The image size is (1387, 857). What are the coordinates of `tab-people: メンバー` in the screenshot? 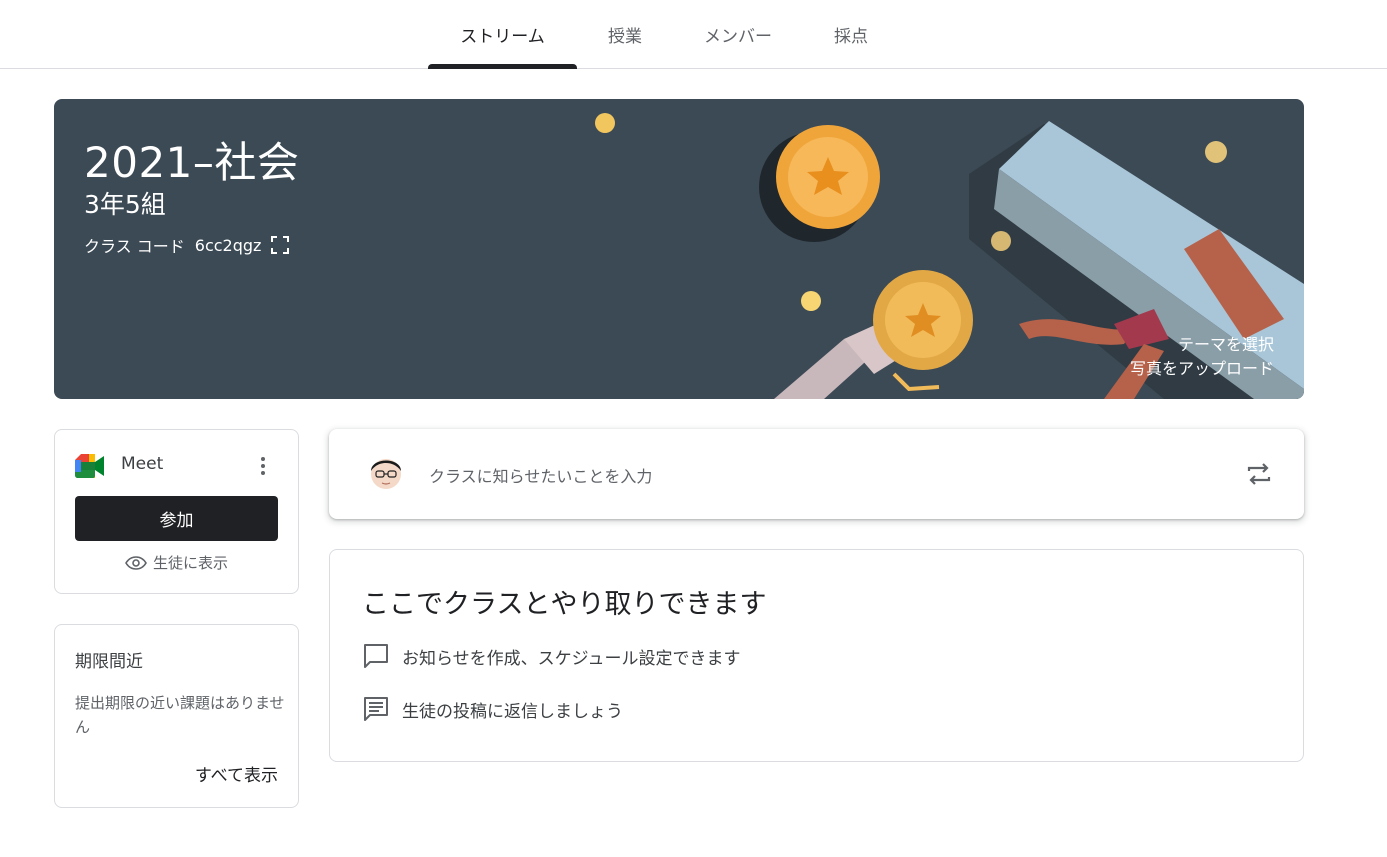 It's located at (738, 34).